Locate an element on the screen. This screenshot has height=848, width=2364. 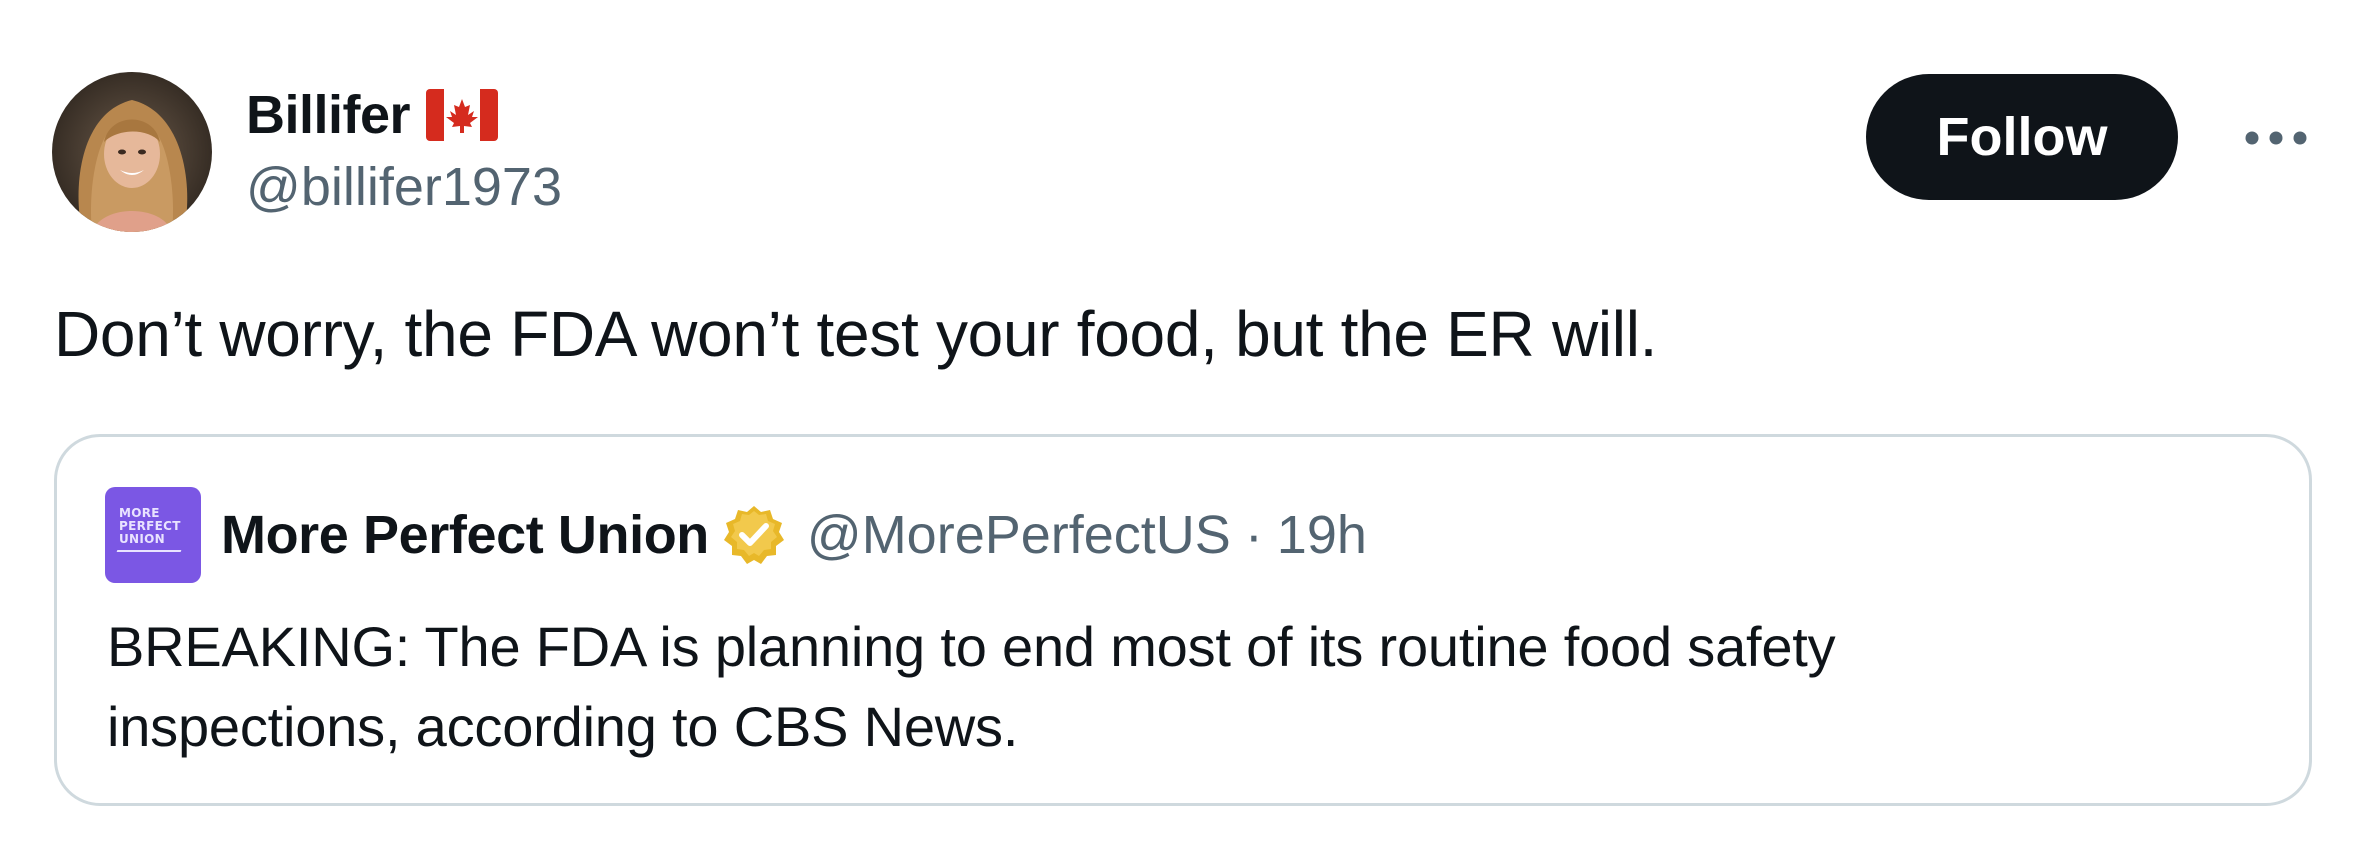
quoted-tweet-time: 19h is located at coordinates (1322, 535).